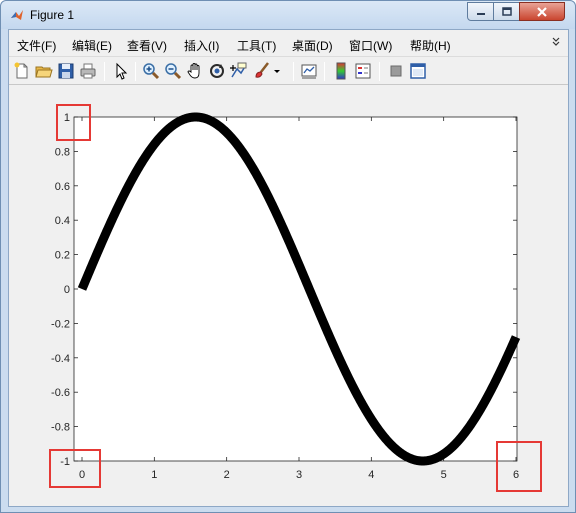  I want to click on new-figure-icon, so click(22, 71).